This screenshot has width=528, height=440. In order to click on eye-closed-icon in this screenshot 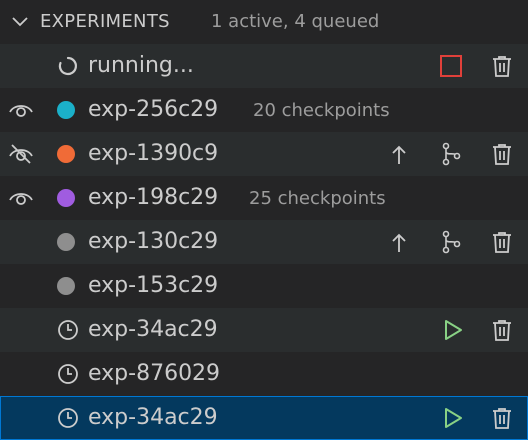, I will do `click(21, 154)`.